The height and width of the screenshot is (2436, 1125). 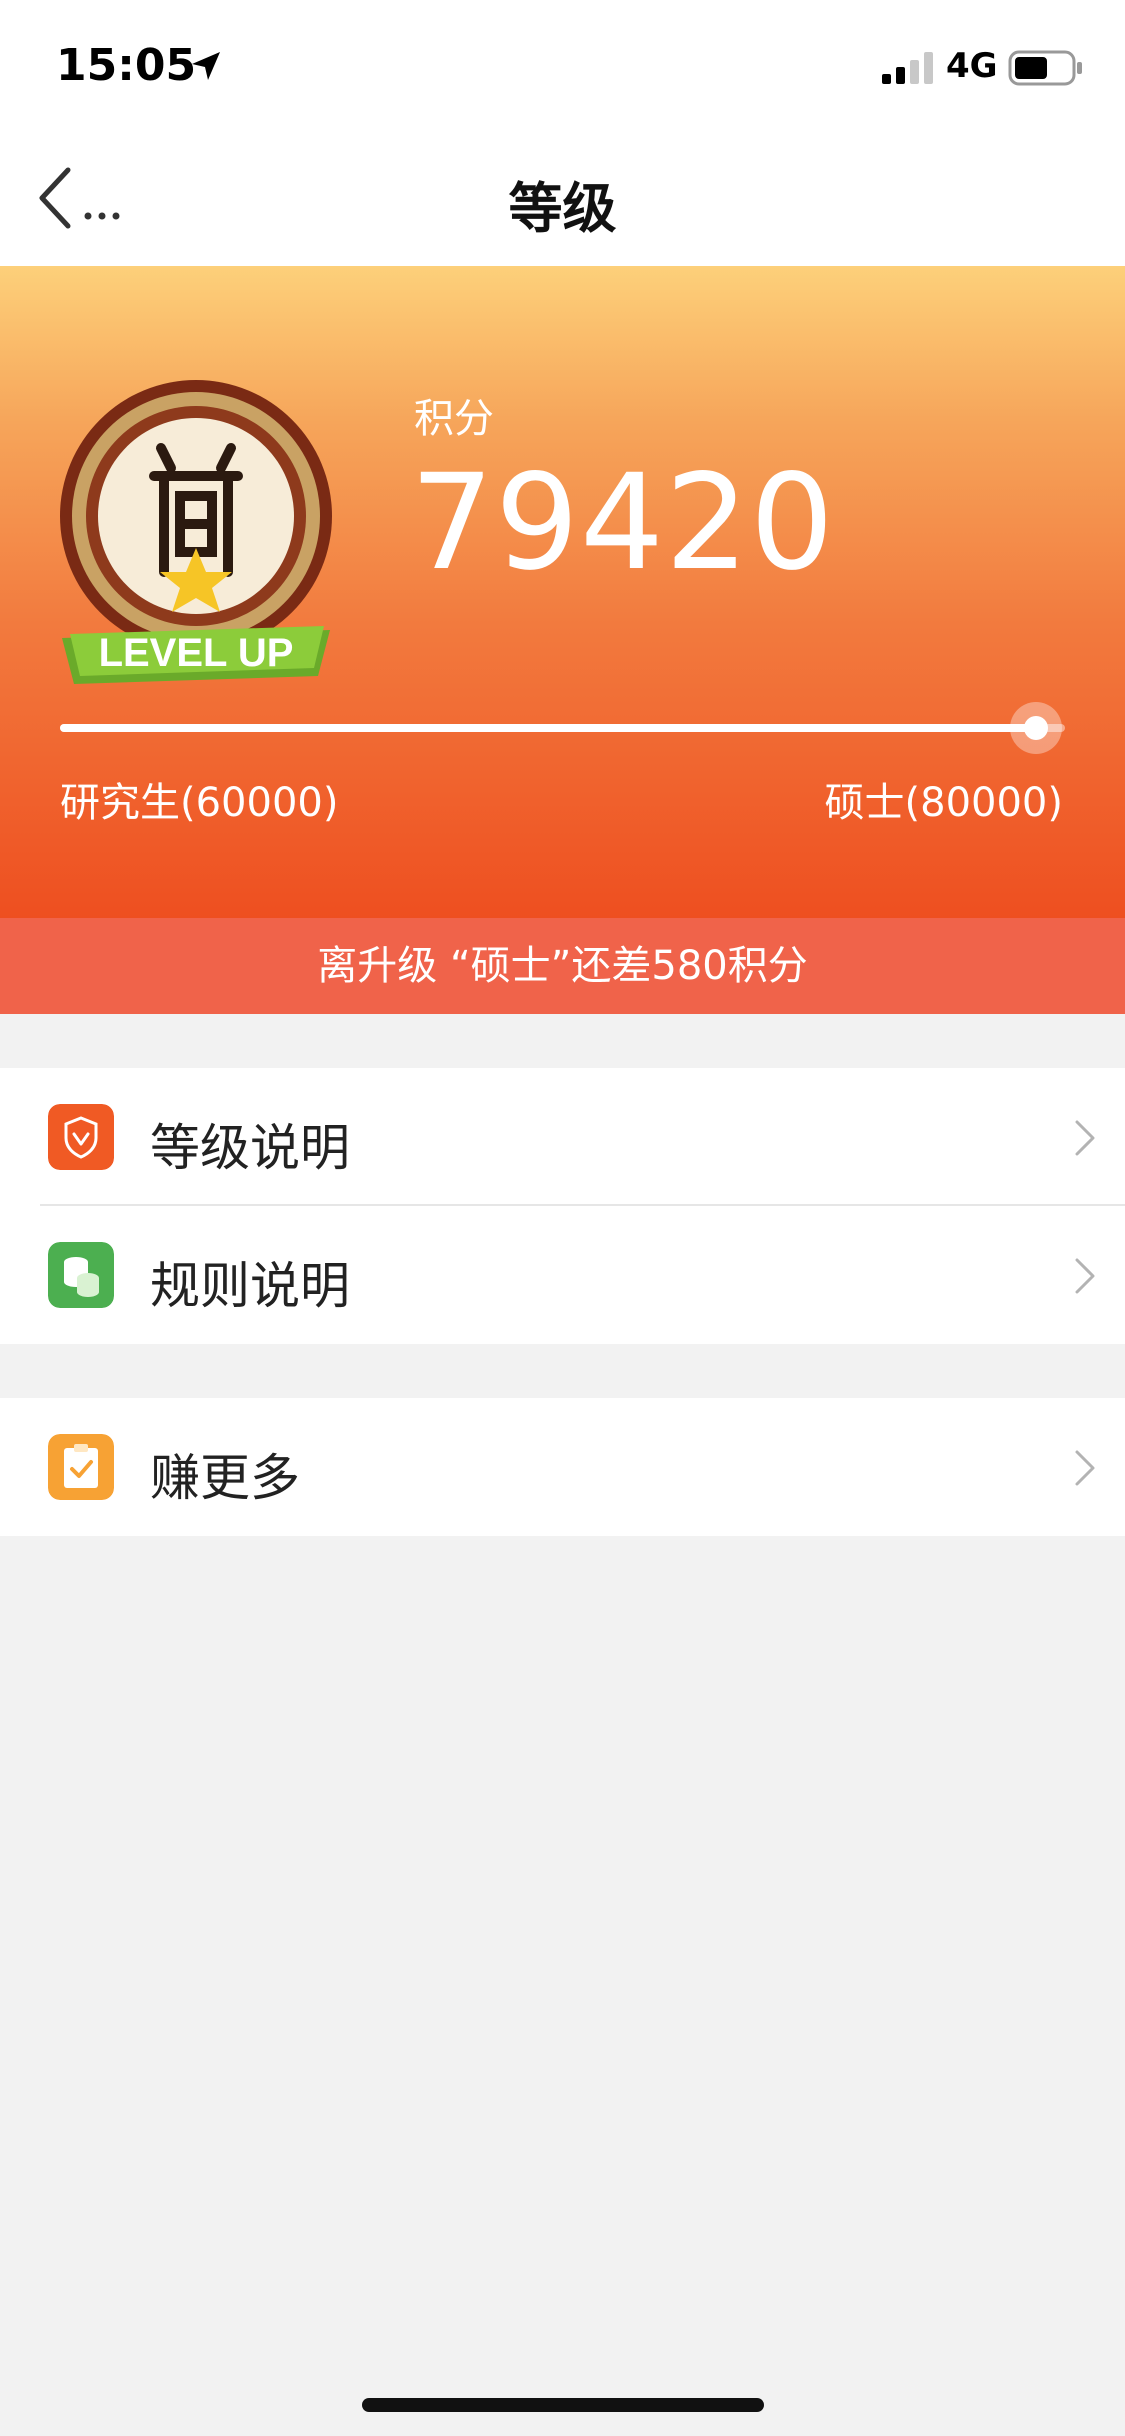 What do you see at coordinates (548, 728) in the screenshot?
I see `level-progress-fill` at bounding box center [548, 728].